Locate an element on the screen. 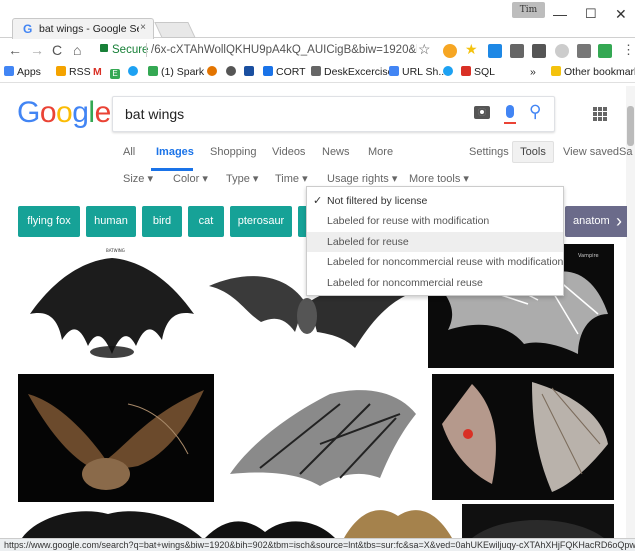  bookmark-apple is located at coordinates (232, 72).